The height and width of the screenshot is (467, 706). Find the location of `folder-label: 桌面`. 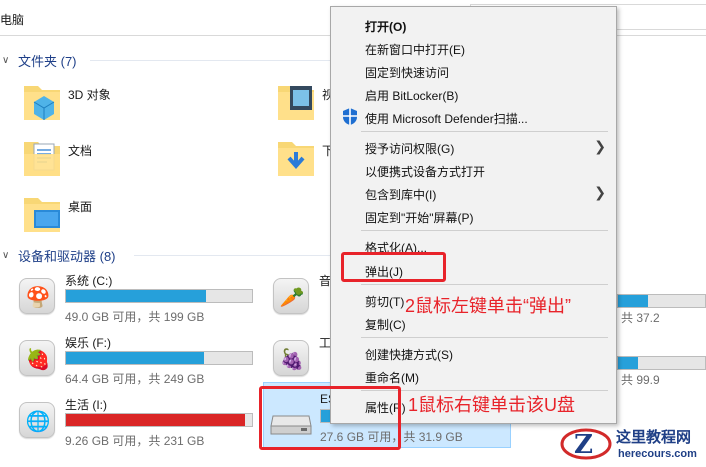

folder-label: 桌面 is located at coordinates (80, 207).